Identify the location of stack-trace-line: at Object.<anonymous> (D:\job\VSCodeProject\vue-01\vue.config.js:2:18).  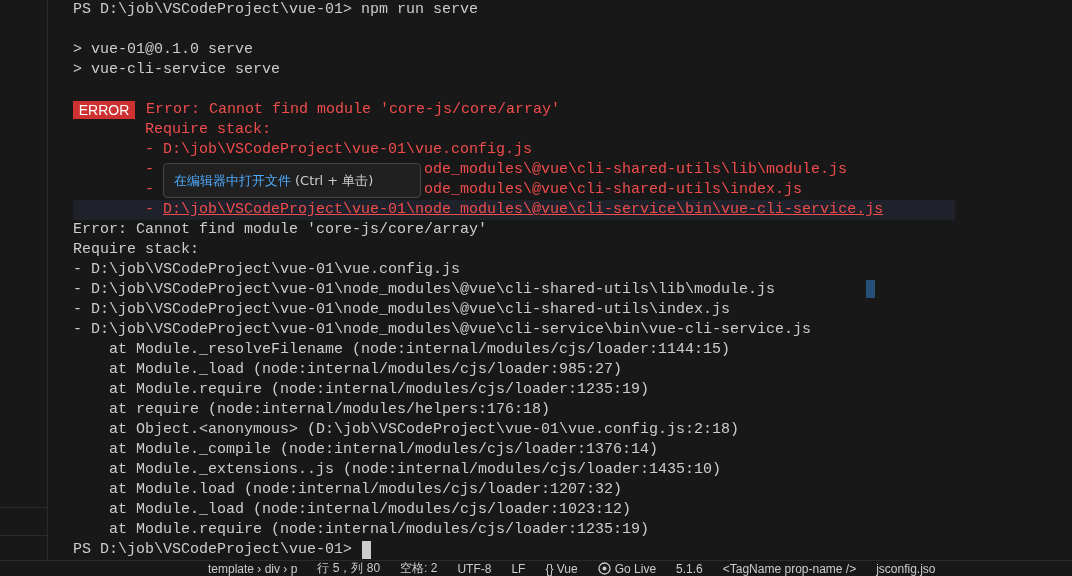
(424, 430).